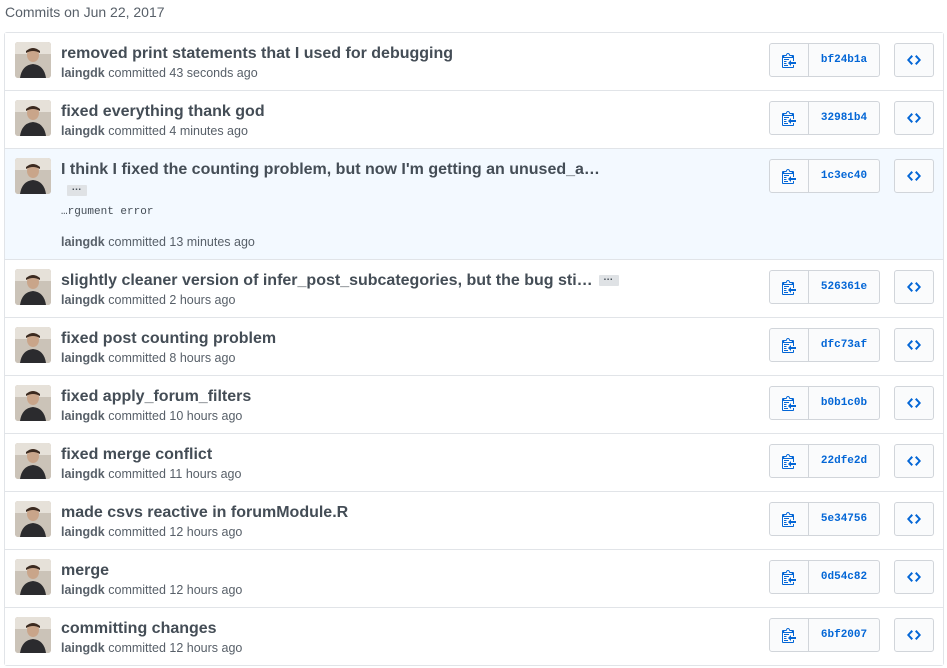  Describe the element at coordinates (844, 461) in the screenshot. I see `sha-link: 22dfe2d` at that location.